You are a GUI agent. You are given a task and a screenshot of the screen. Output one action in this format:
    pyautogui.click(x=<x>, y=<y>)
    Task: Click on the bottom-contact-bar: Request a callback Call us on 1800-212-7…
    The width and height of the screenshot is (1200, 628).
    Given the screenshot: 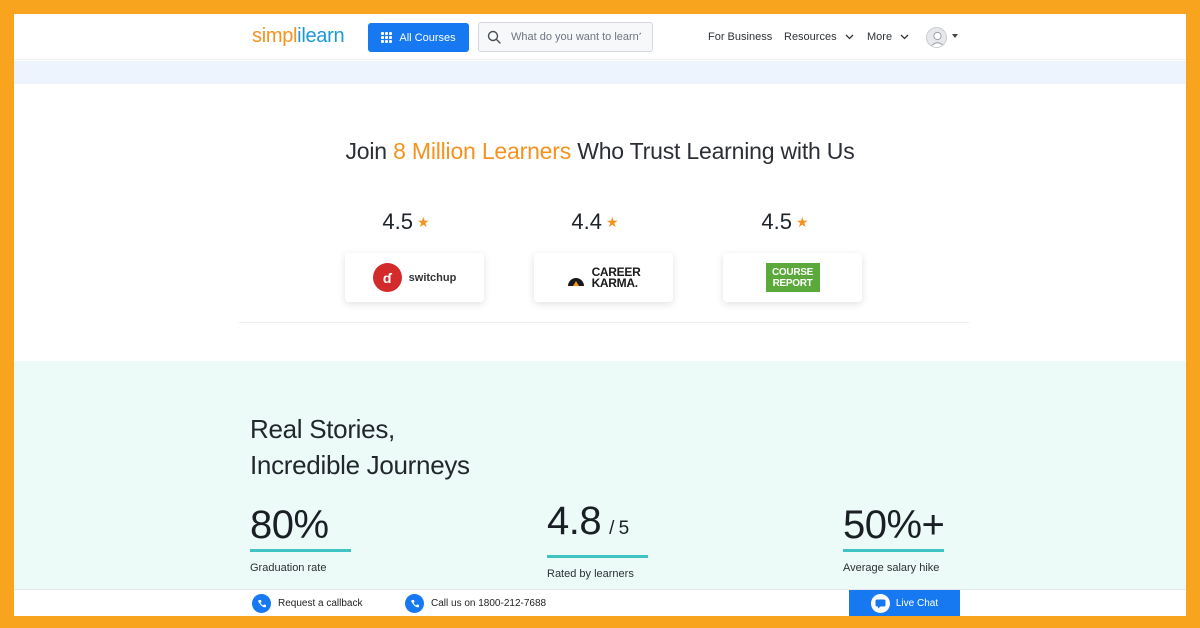 What is the action you would take?
    pyautogui.click(x=600, y=602)
    